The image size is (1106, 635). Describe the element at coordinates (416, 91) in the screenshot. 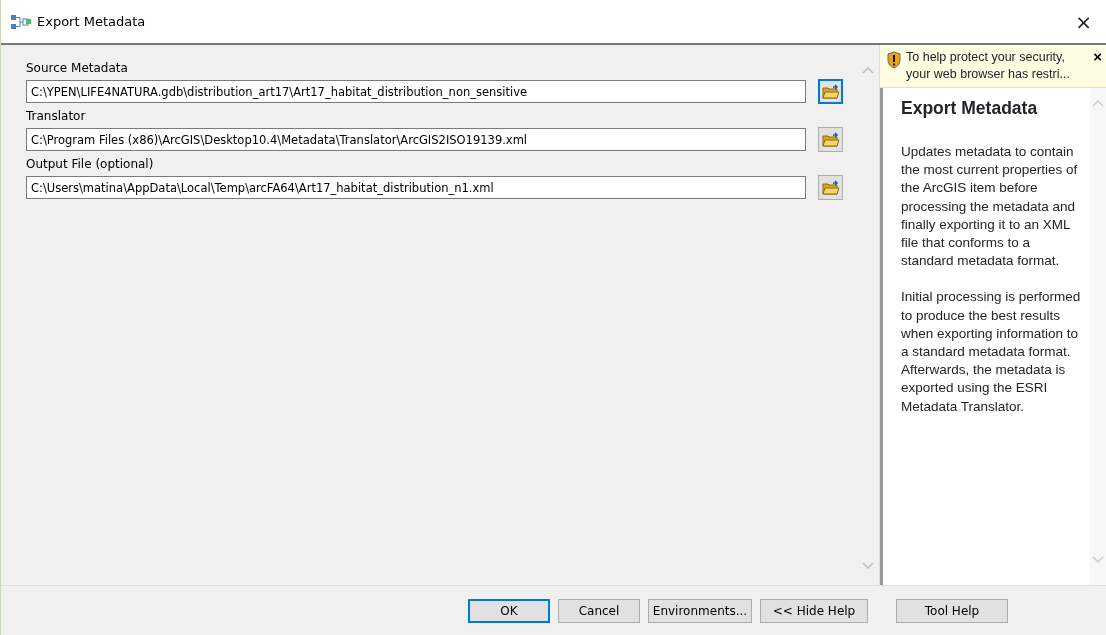

I see `path-field: C:\YPEN\LIFE4NATURA.gdb\distribution_art17\Art17_habitat_distribution_non_sensitive` at that location.